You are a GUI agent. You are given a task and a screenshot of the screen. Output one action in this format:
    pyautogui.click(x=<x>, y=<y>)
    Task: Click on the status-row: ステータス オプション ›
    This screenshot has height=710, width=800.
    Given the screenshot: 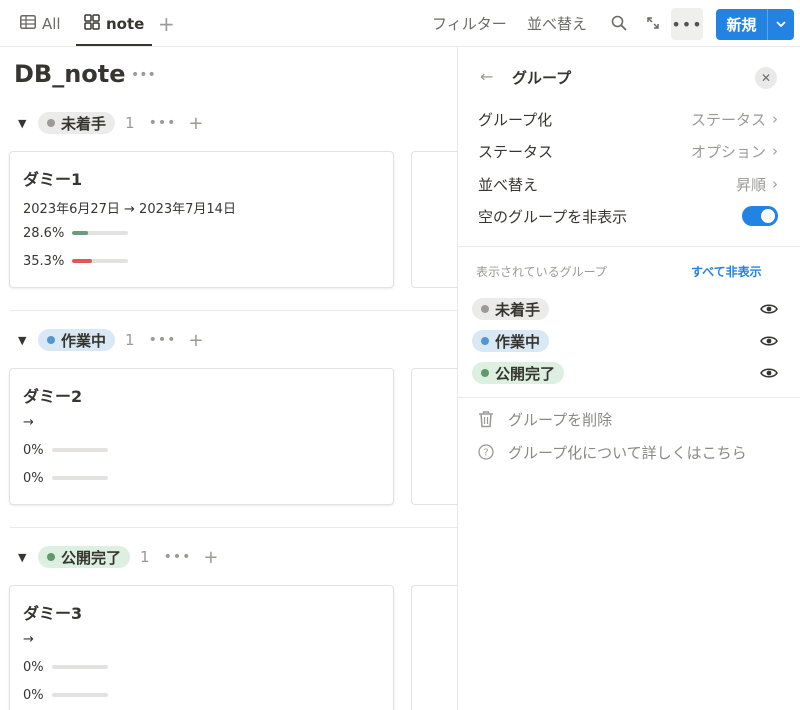 What is the action you would take?
    pyautogui.click(x=628, y=151)
    